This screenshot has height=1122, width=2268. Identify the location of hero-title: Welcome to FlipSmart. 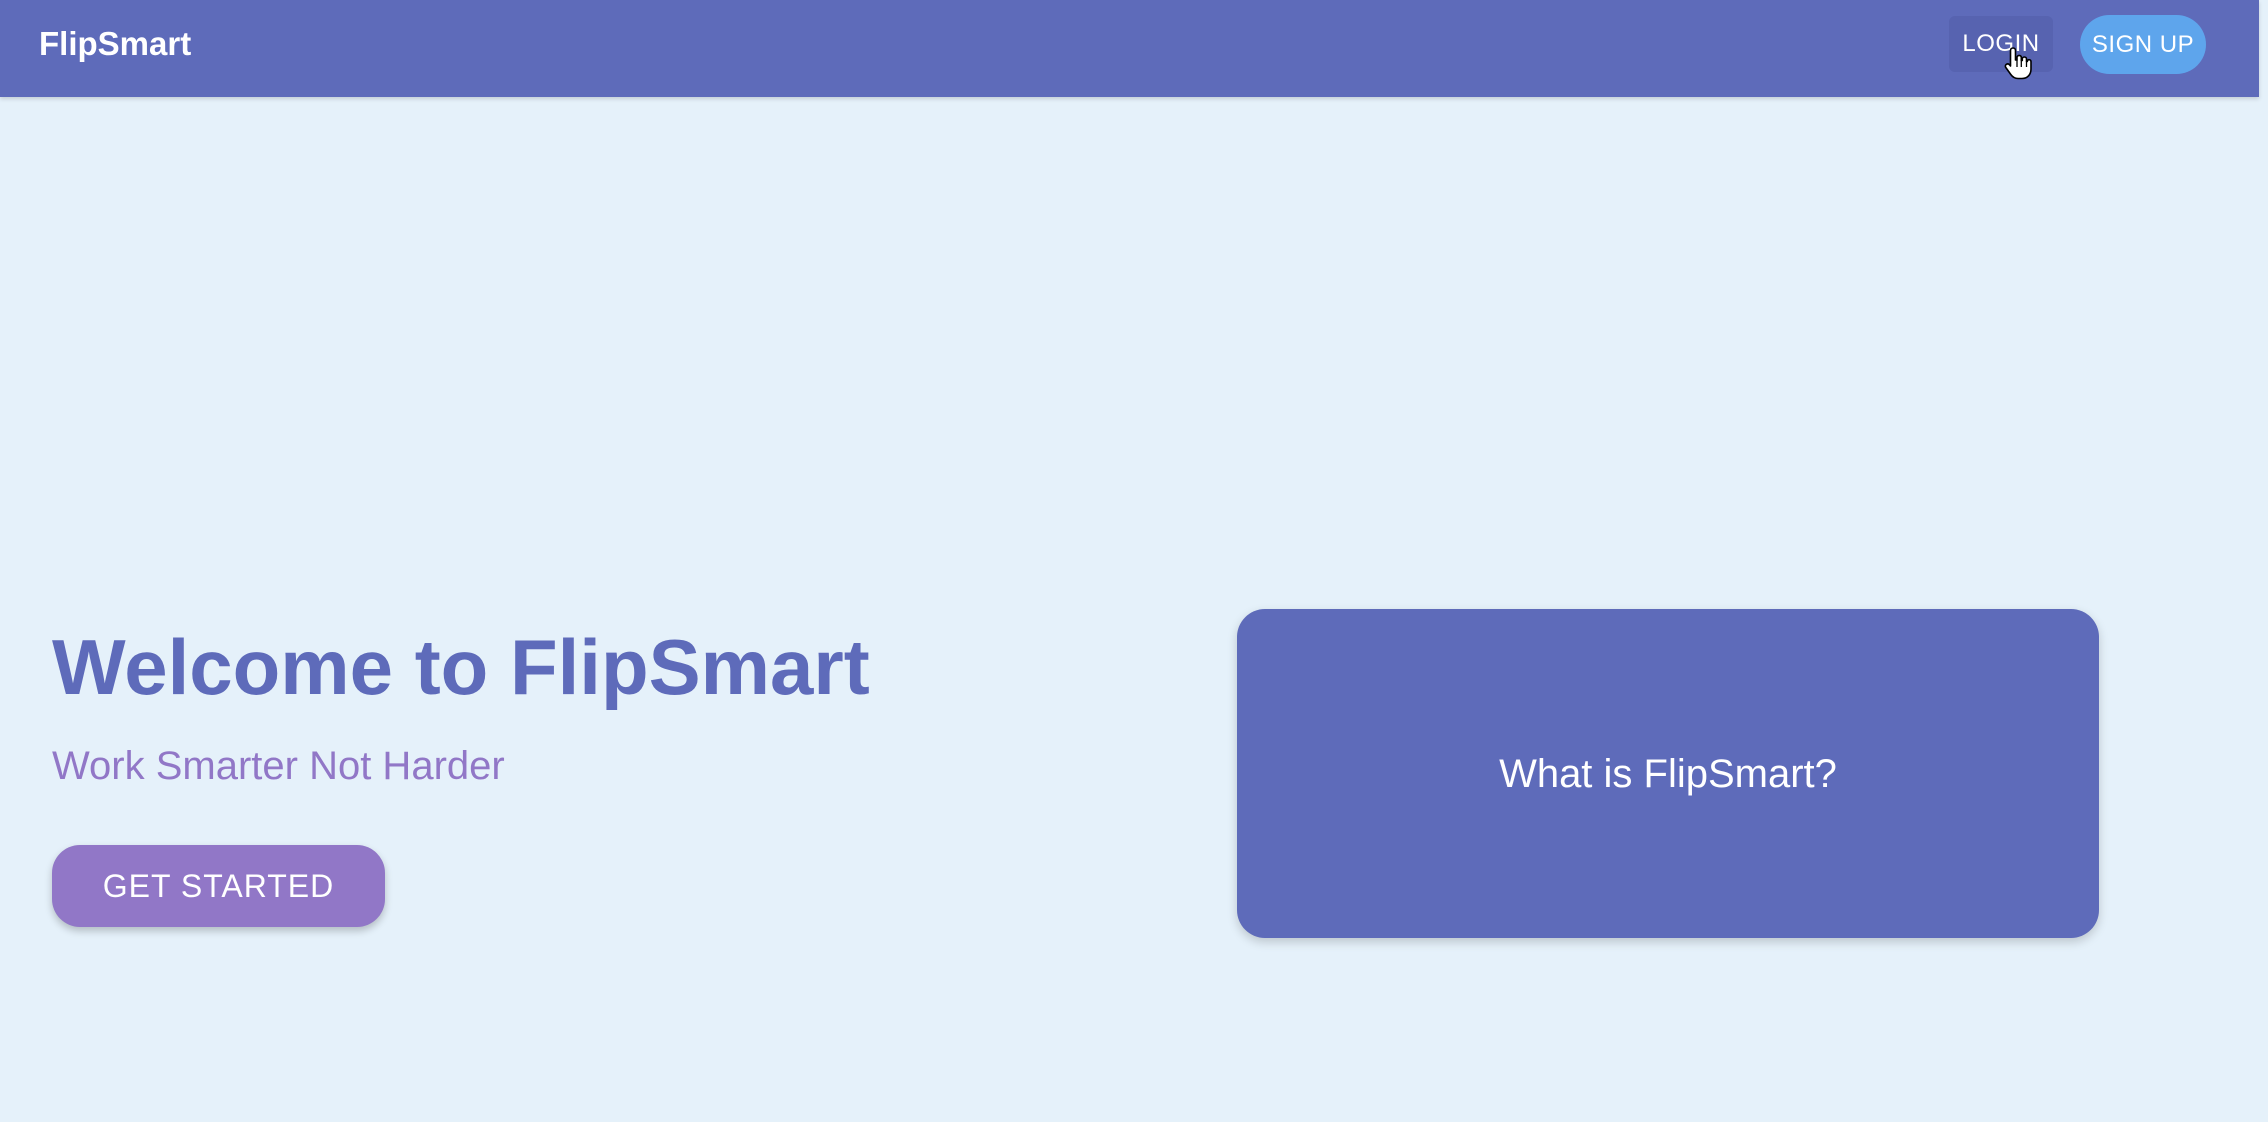
(461, 667).